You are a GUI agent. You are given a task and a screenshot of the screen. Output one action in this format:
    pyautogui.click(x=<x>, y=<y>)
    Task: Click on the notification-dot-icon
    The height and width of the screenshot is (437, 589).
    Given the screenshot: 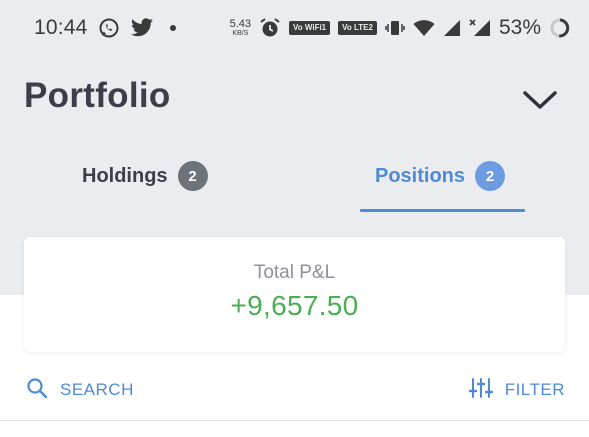 What is the action you would take?
    pyautogui.click(x=172, y=28)
    